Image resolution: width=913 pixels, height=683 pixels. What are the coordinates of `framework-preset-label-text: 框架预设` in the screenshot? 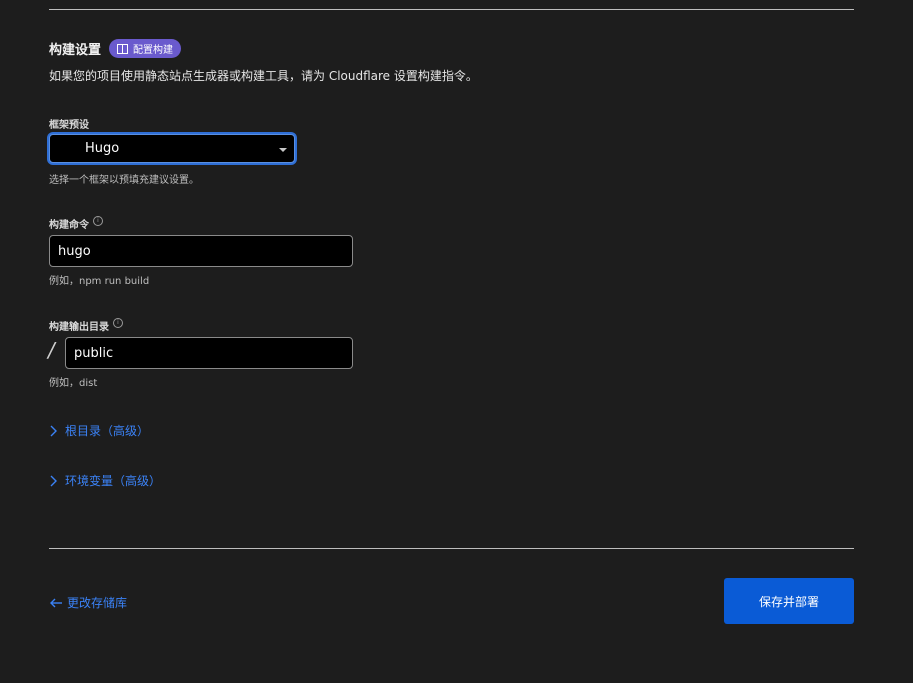 It's located at (69, 125).